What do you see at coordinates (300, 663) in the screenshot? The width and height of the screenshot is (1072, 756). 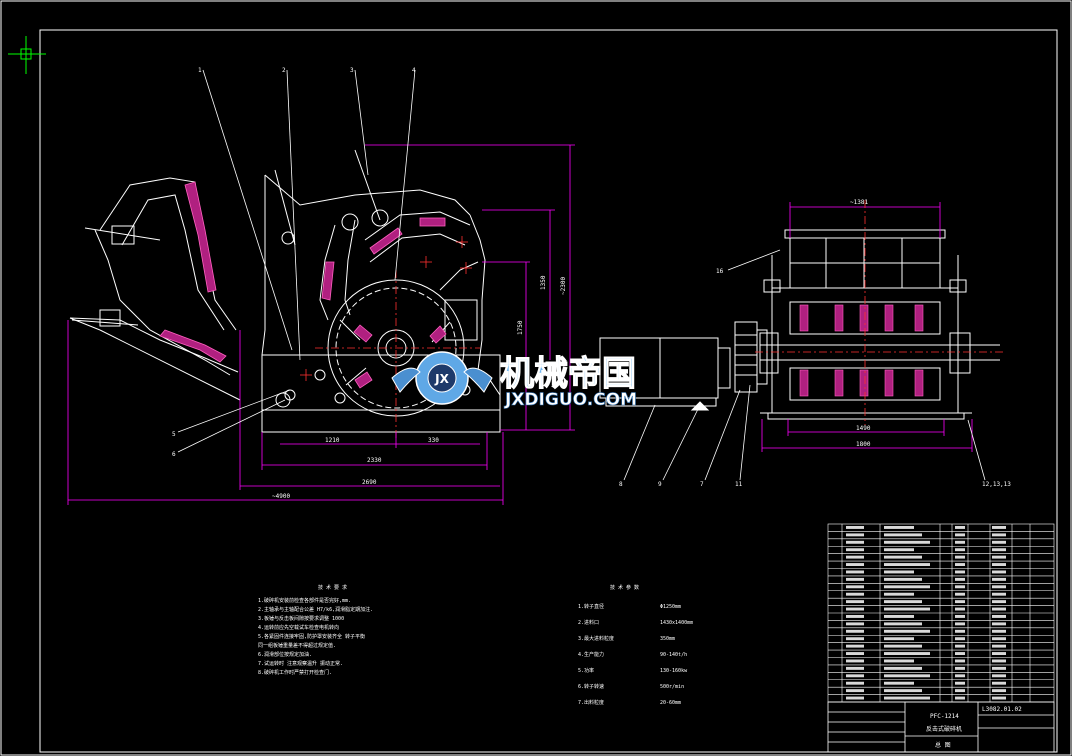 I see `note-line-8: 7.试运转时 注意观察温升 振动正常.` at bounding box center [300, 663].